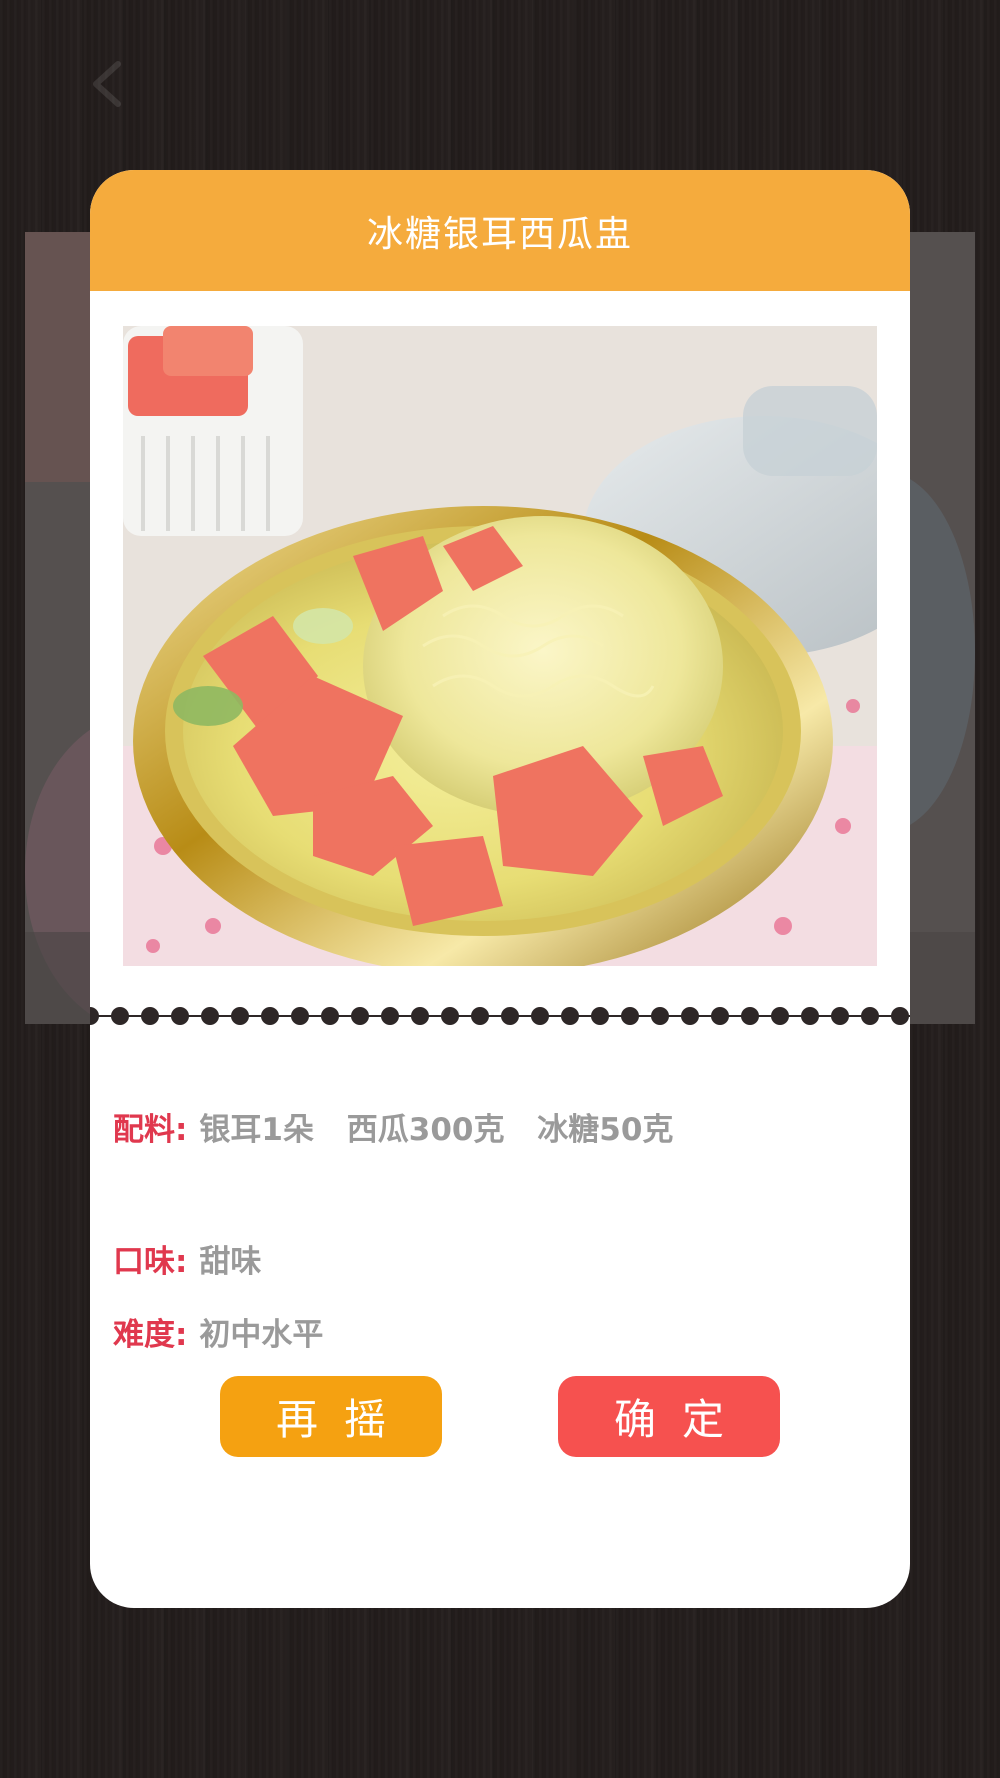 The image size is (1000, 1778). I want to click on card-header: 冰糖银耳西瓜盅, so click(500, 230).